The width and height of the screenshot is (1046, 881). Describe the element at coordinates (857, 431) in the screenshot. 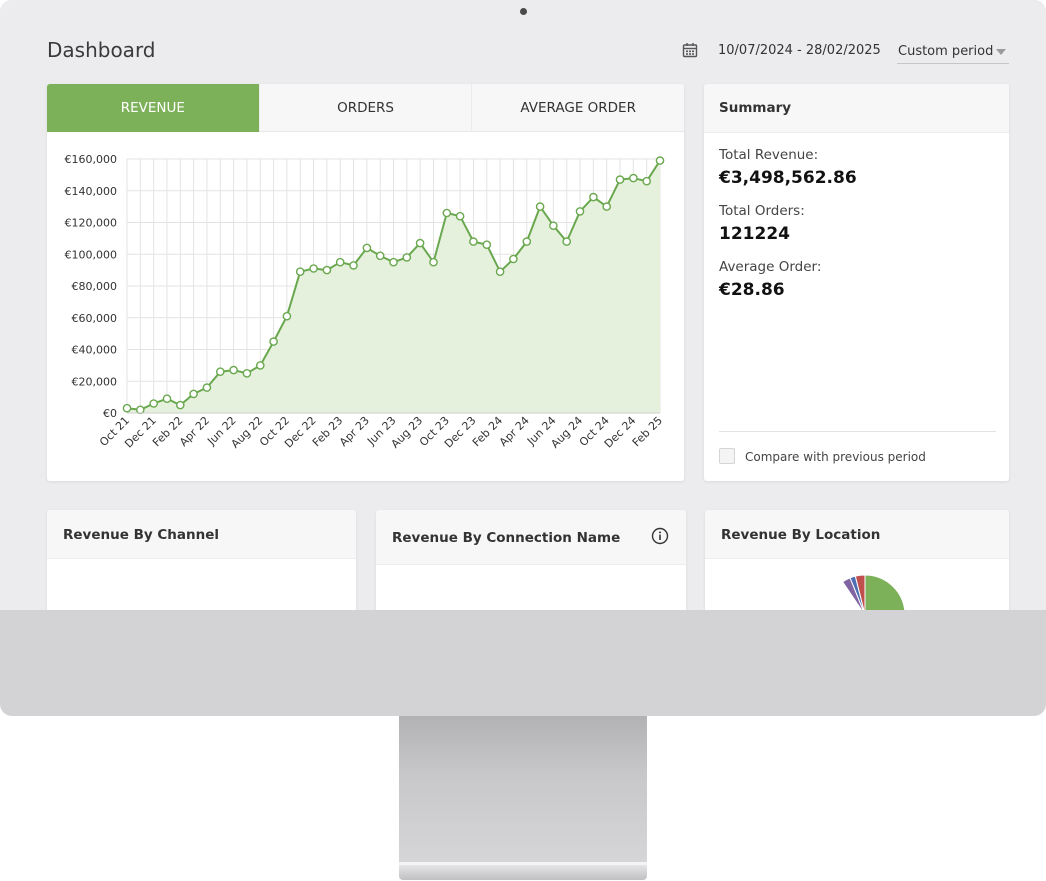

I see `divider` at that location.